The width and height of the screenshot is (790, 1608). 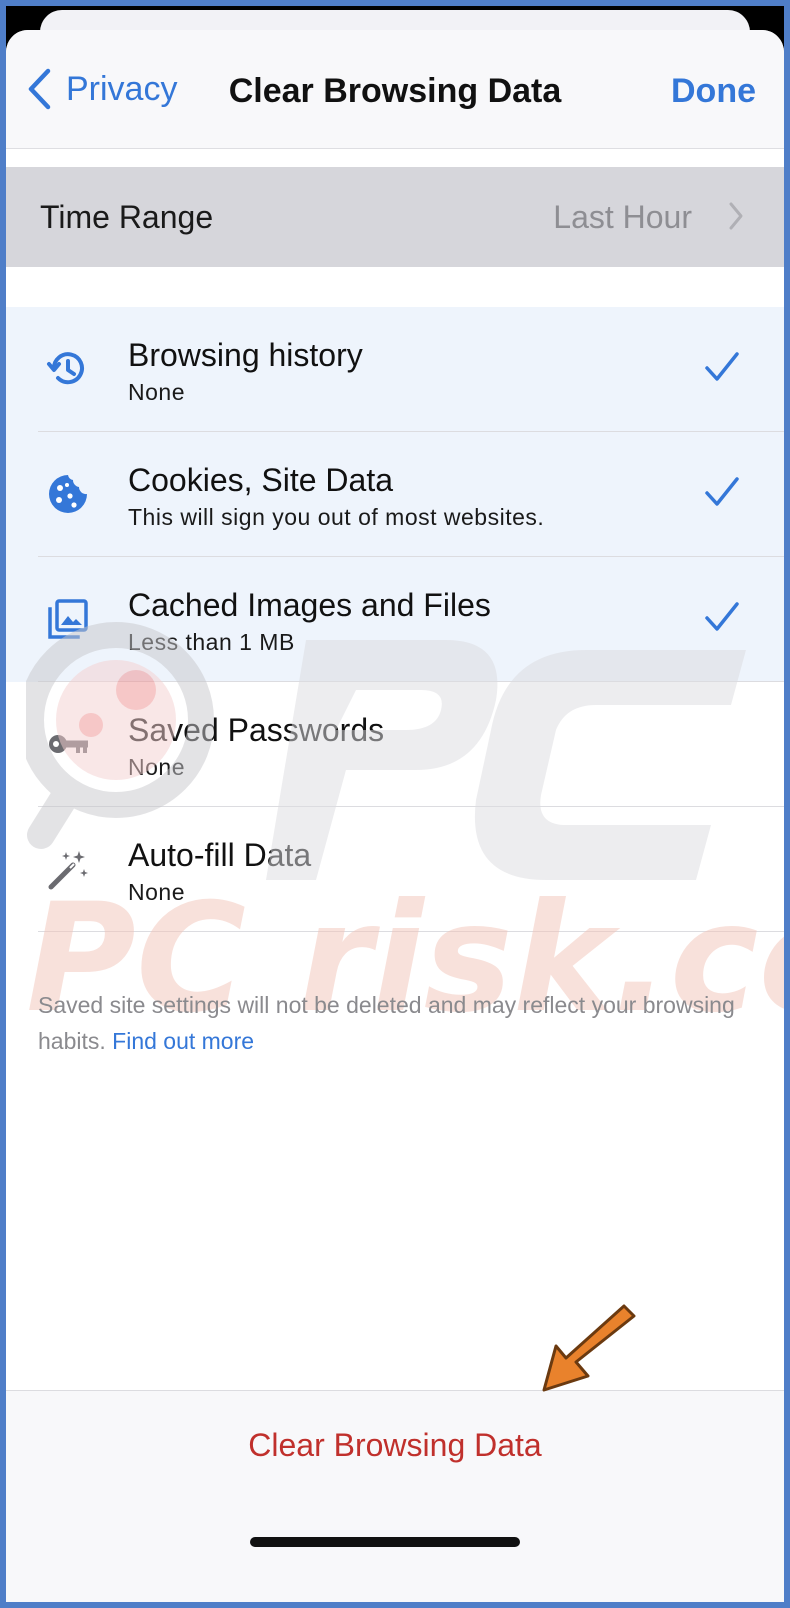 What do you see at coordinates (411, 931) in the screenshot?
I see `divider` at bounding box center [411, 931].